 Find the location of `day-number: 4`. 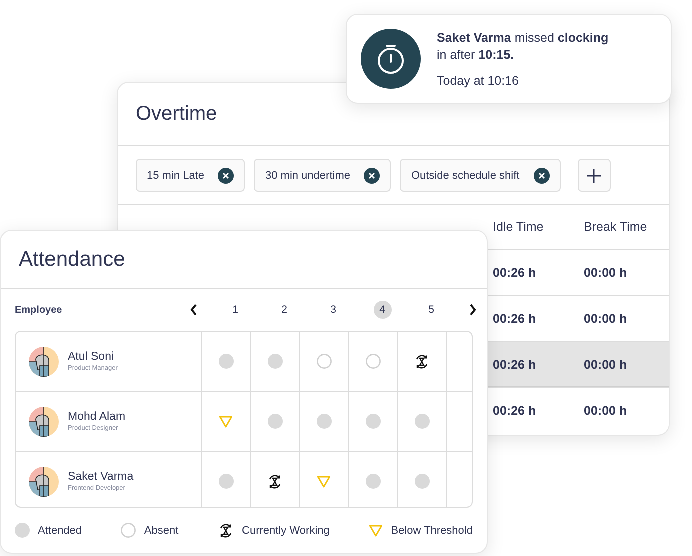

day-number: 4 is located at coordinates (383, 310).